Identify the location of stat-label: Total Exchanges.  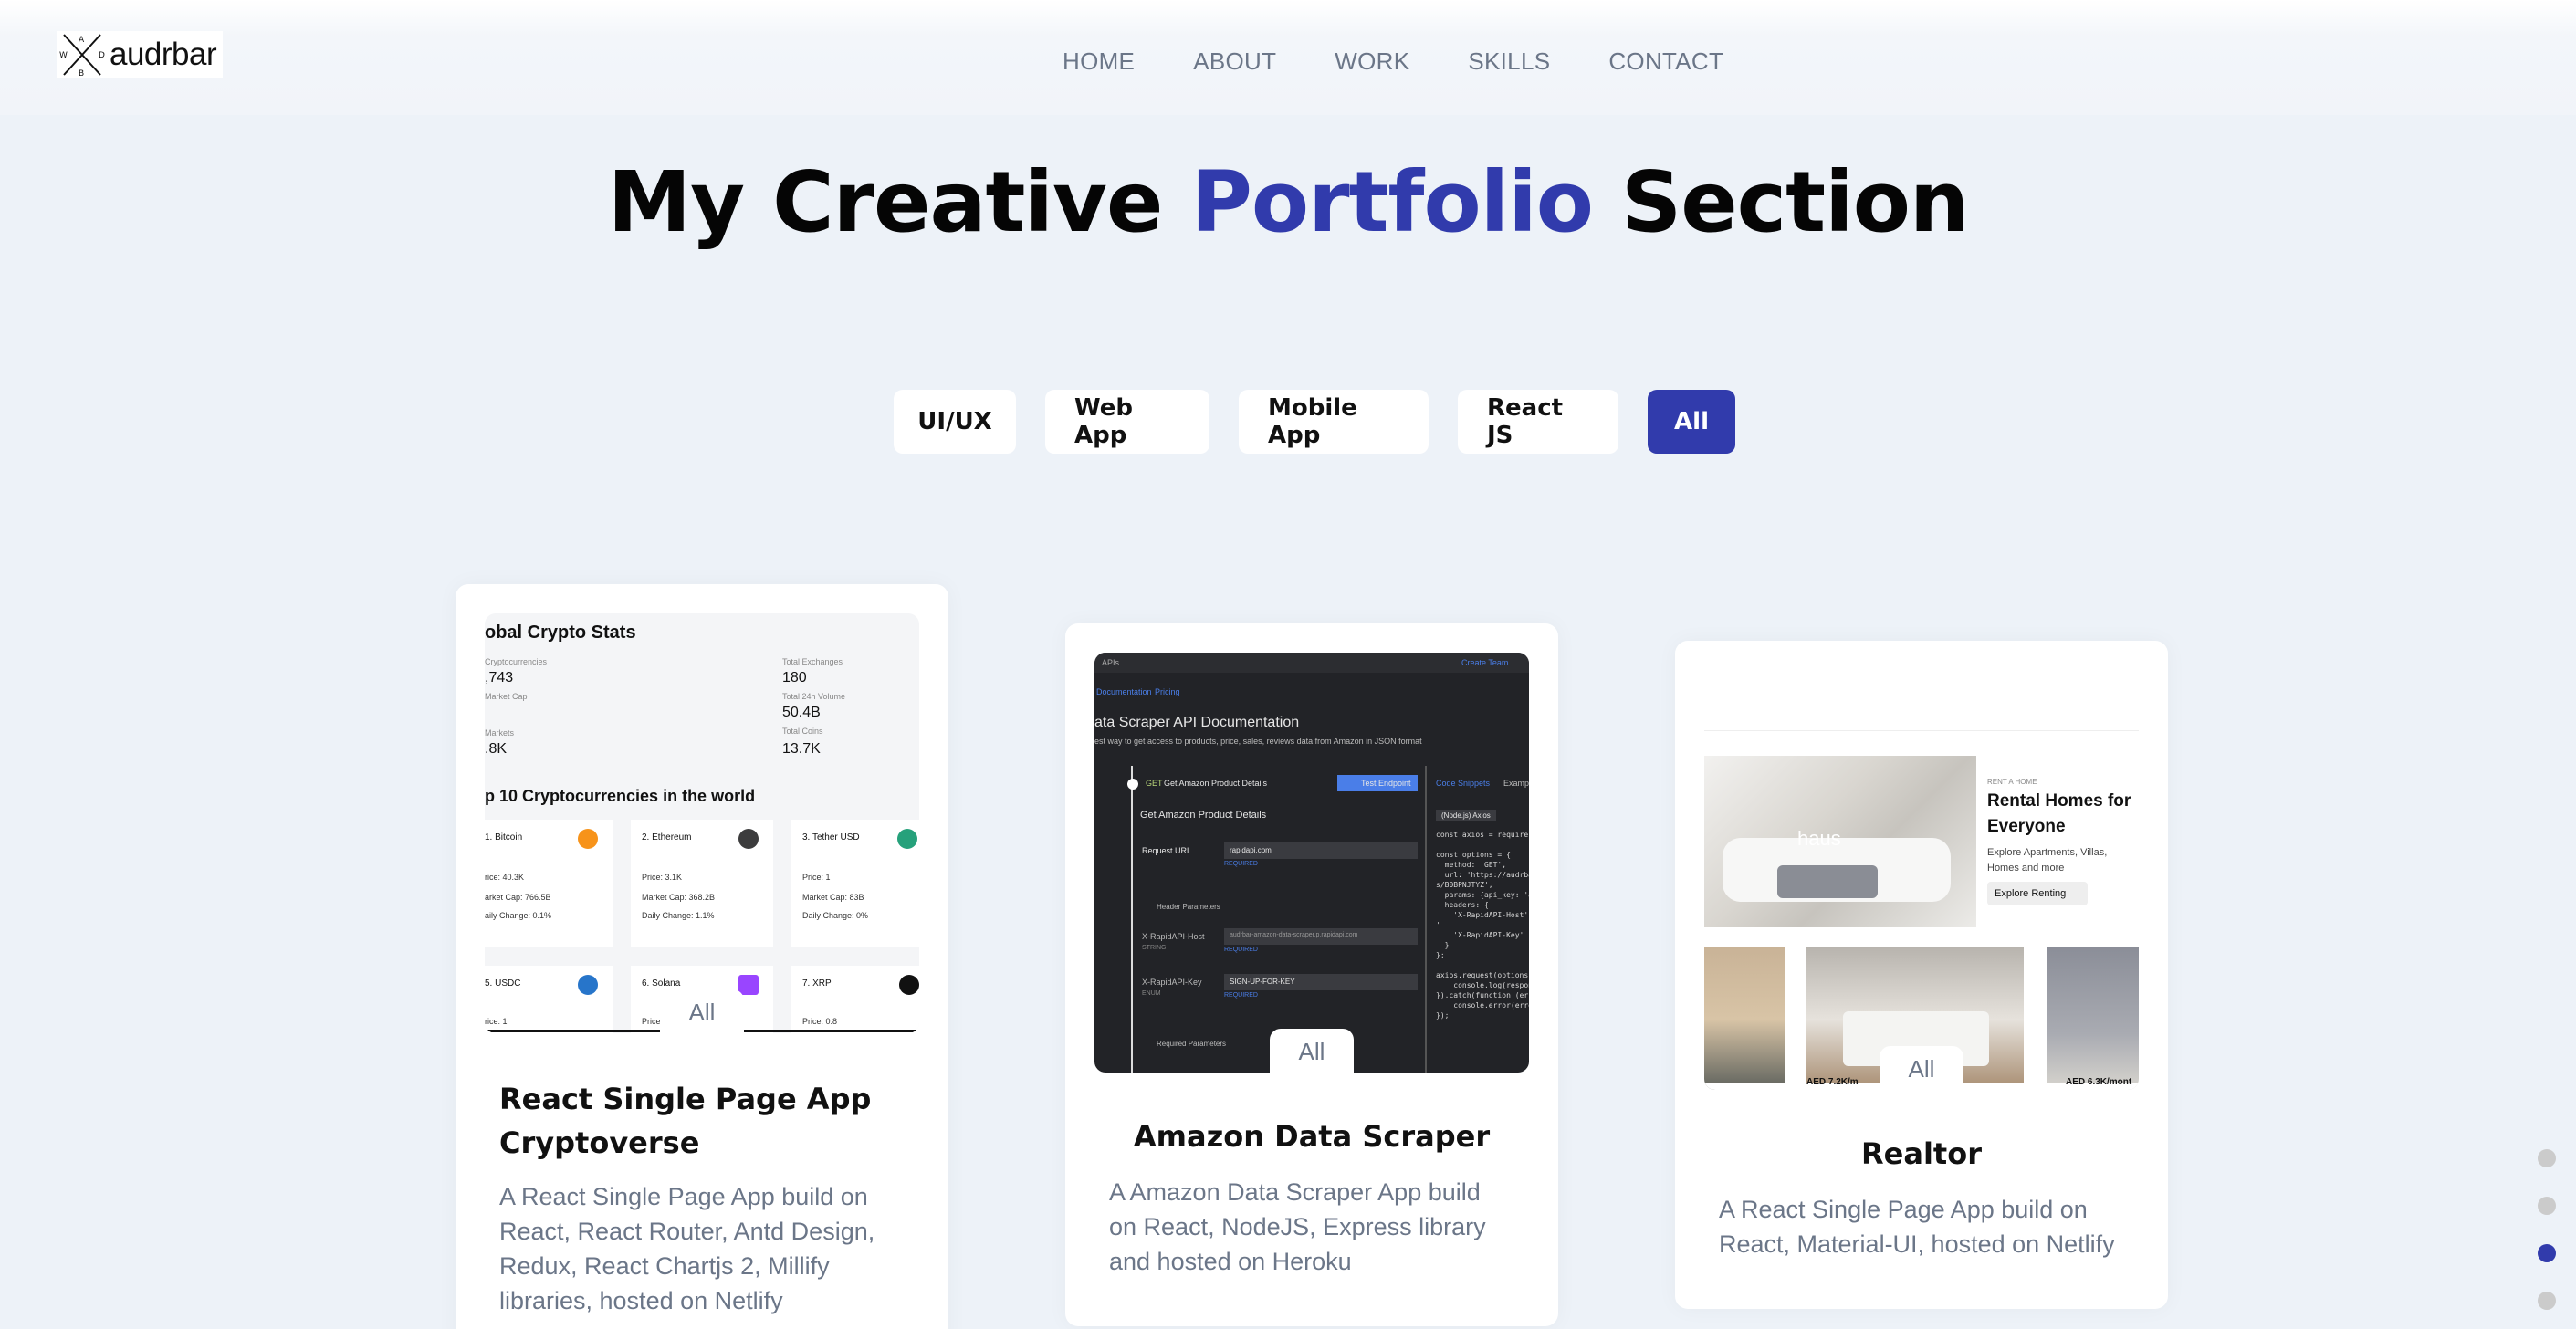
(813, 661).